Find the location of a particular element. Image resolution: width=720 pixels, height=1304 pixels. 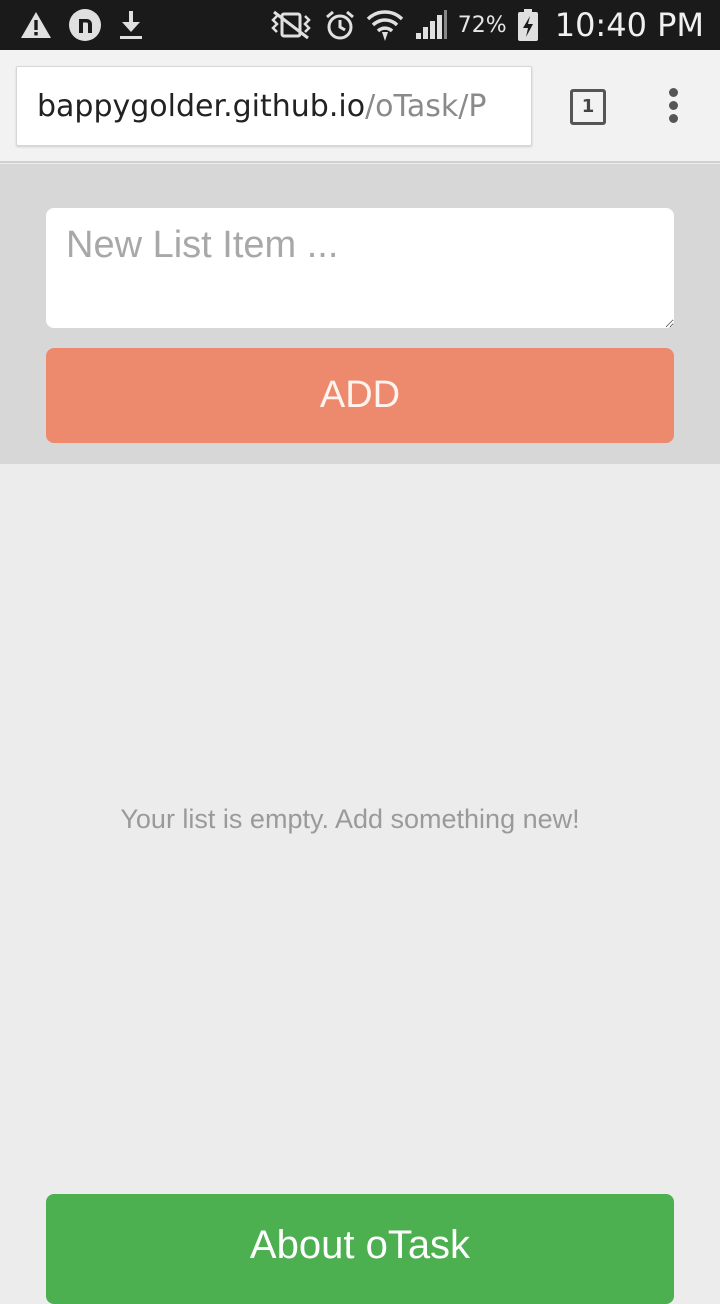

status-bar: 72% 10:40 PM is located at coordinates (360, 25).